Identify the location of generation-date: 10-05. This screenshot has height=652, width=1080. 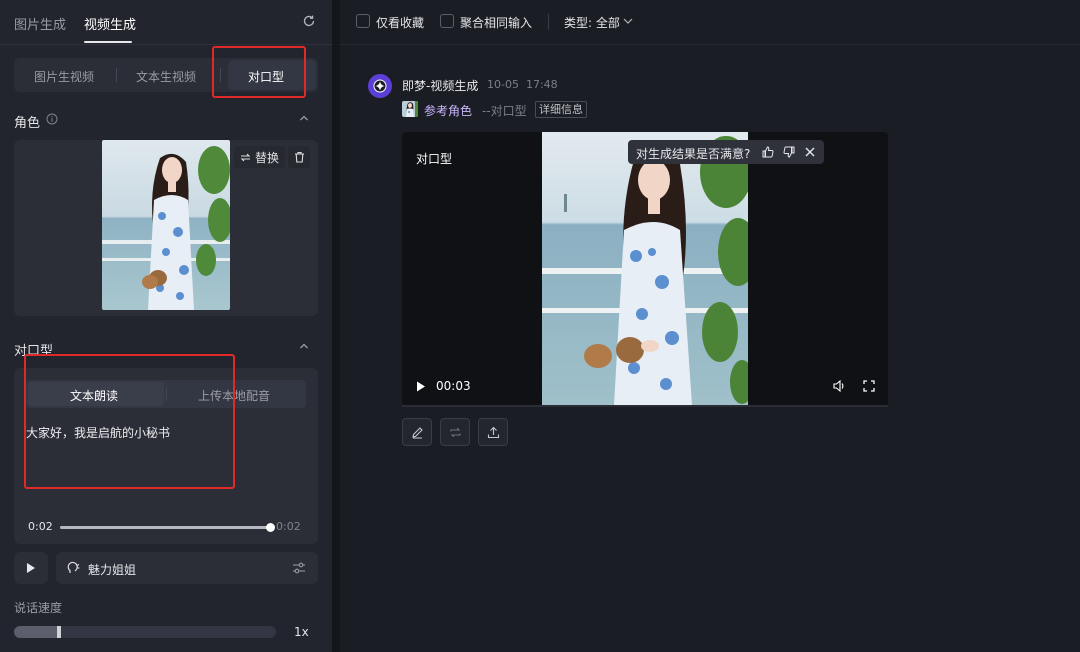
(503, 84).